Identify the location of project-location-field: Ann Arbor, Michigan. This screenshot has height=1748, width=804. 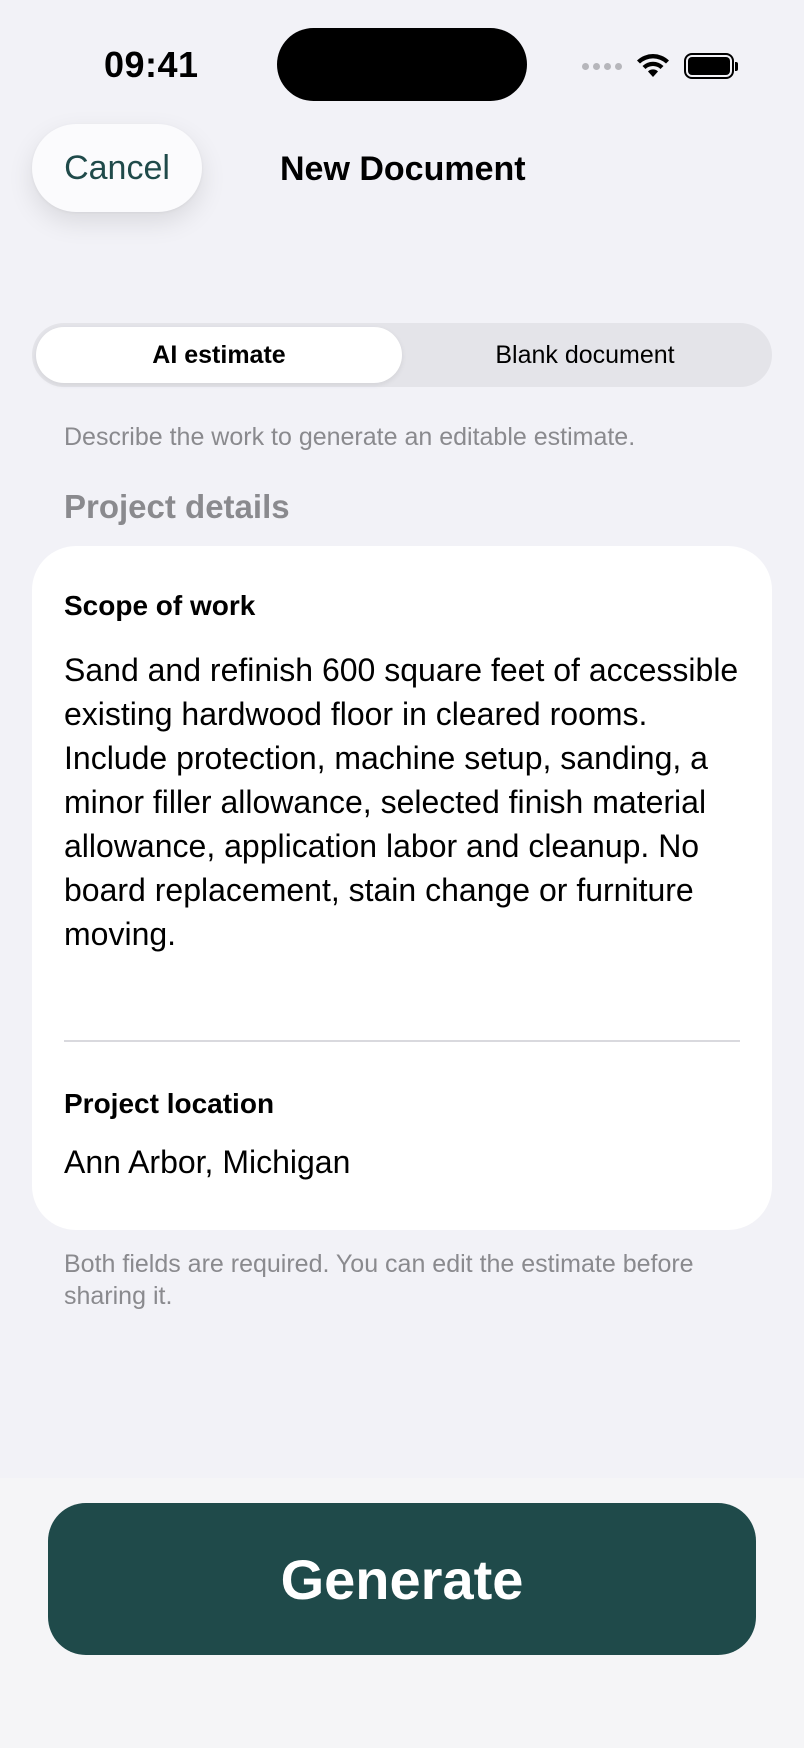
(207, 1162).